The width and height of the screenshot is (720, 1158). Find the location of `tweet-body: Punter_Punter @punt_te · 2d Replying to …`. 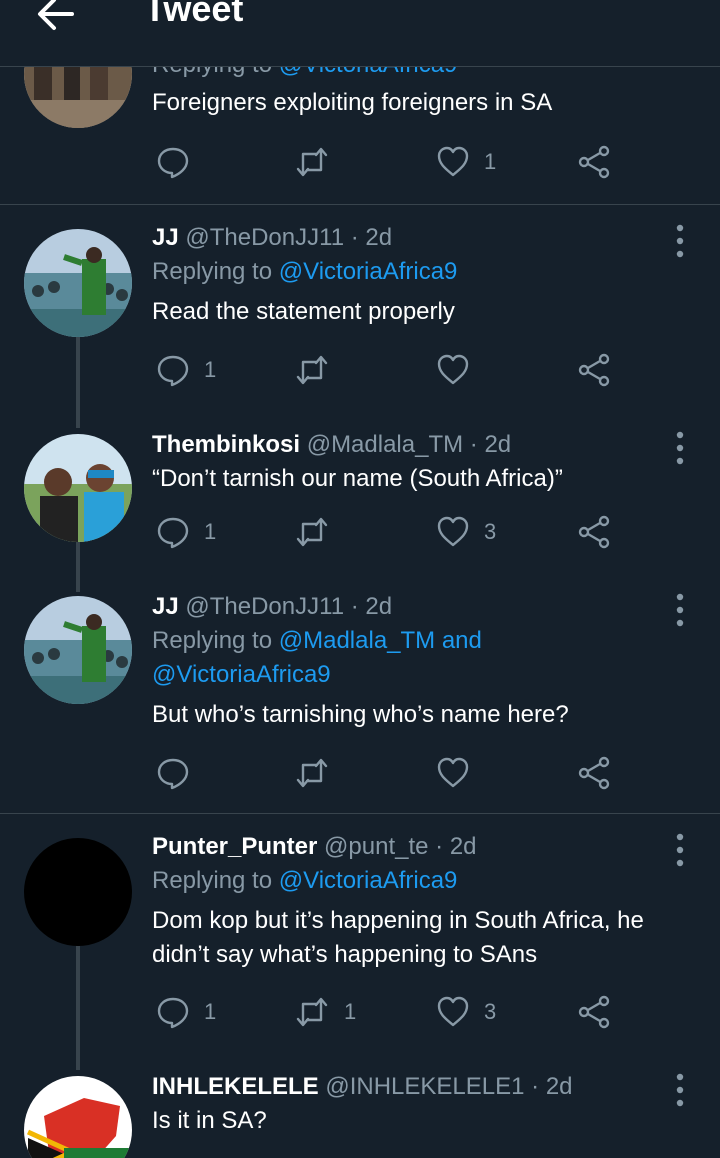

tweet-body: Punter_Punter @punt_te · 2d Replying to … is located at coordinates (406, 902).